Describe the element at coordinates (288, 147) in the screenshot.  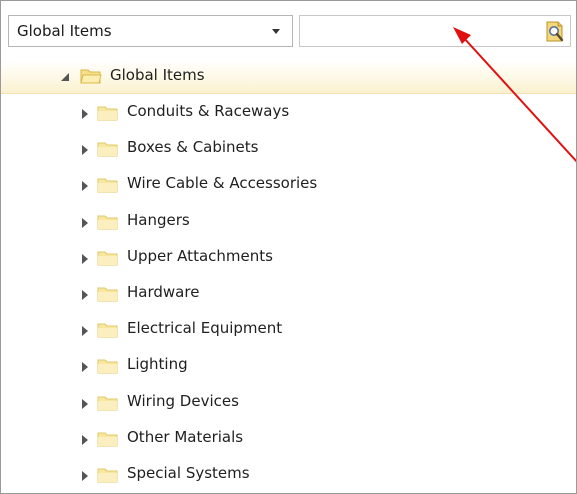
I see `tree-item-row: Boxes & Cabinets` at that location.